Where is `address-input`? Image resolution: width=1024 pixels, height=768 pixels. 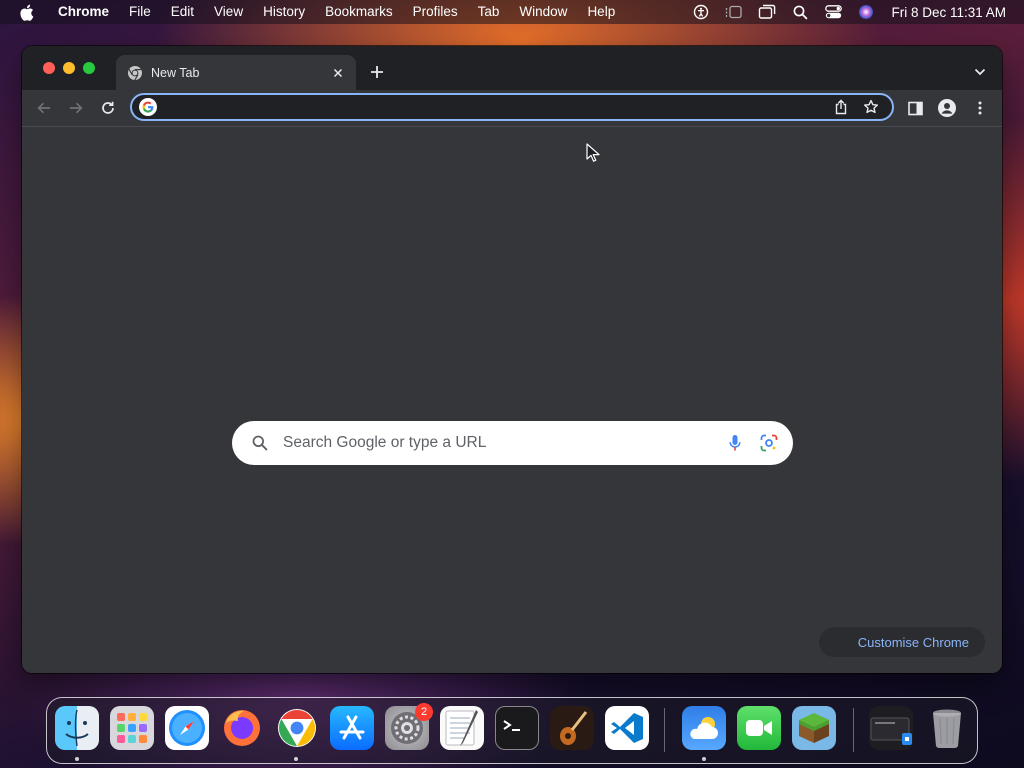
address-input is located at coordinates (498, 107).